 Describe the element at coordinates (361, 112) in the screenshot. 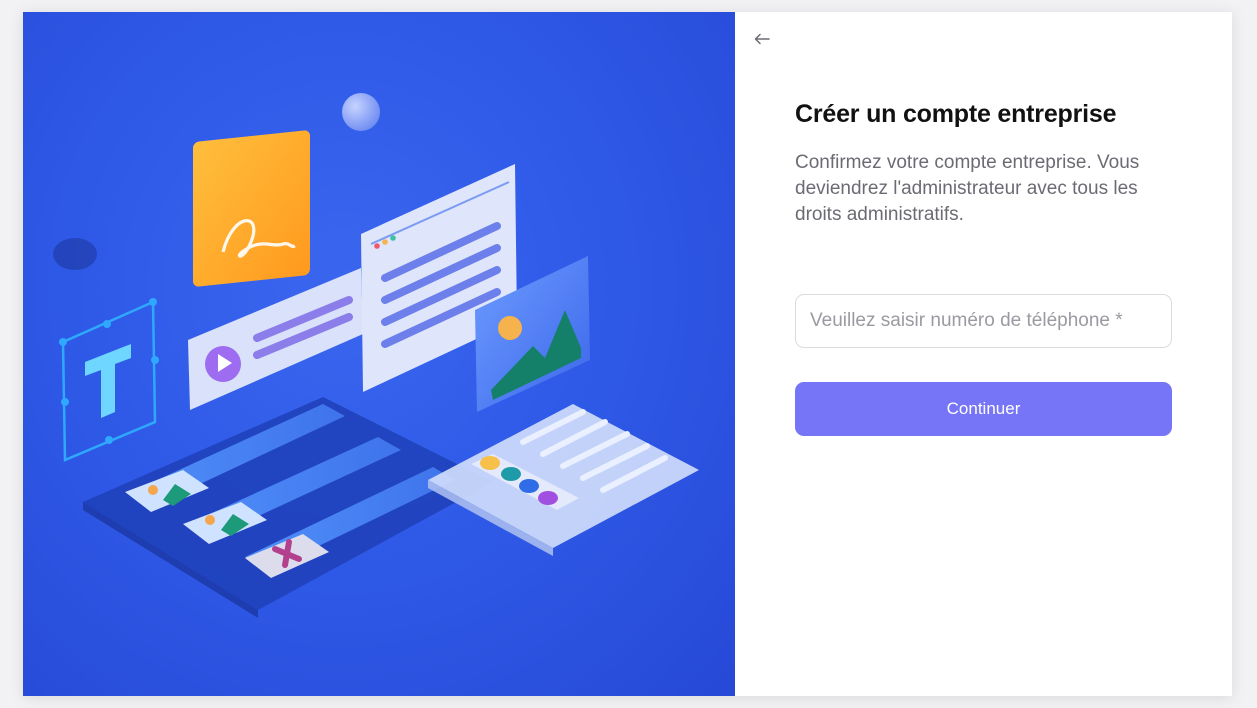

I see `sphere-shape` at that location.